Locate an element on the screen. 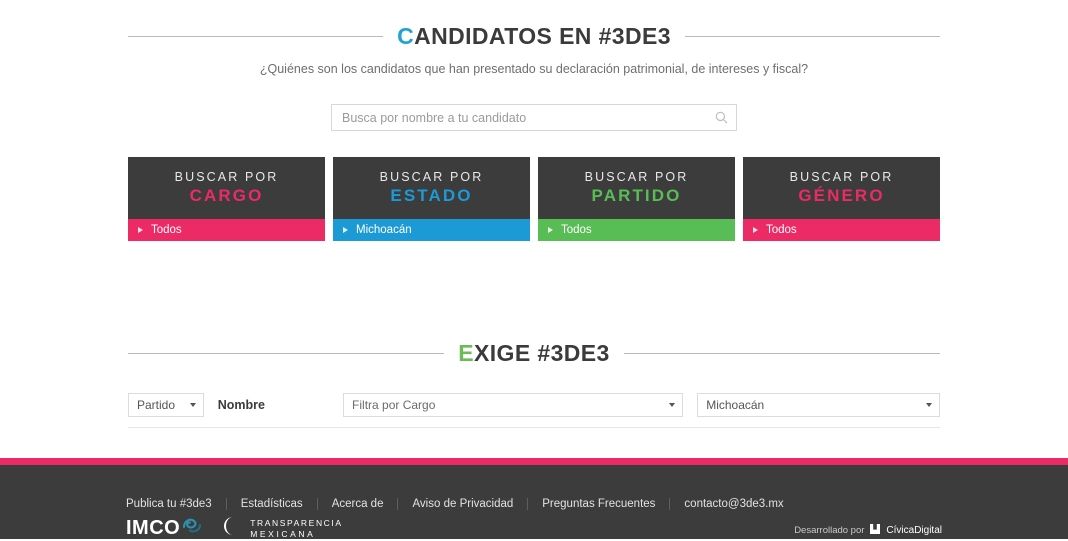 This screenshot has height=541, width=1068. filter-card-genero: BUSCAR POR GÉNERO Todos is located at coordinates (841, 199).